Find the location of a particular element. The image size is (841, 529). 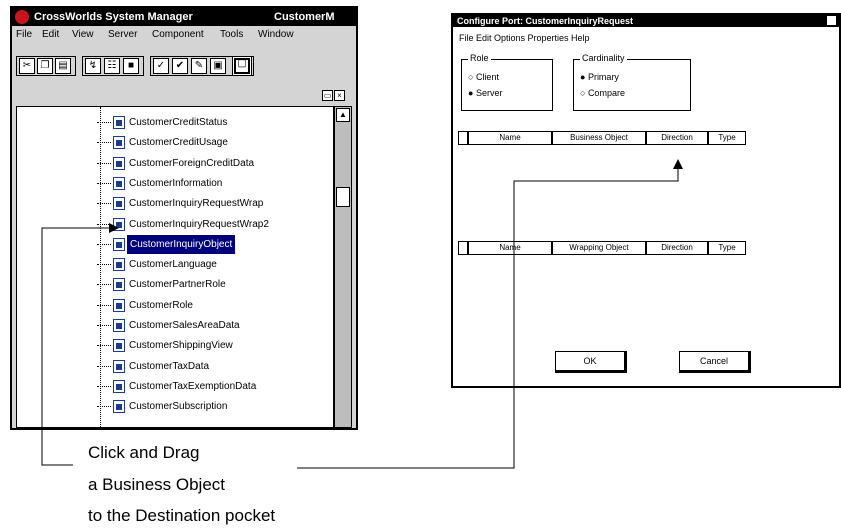

menu-component: Component is located at coordinates (178, 35).